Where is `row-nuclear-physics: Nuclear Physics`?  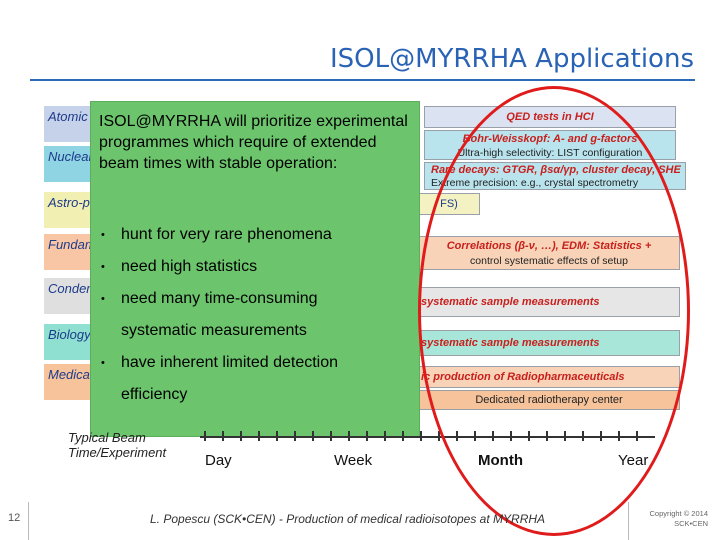 row-nuclear-physics: Nuclear Physics is located at coordinates (69, 164).